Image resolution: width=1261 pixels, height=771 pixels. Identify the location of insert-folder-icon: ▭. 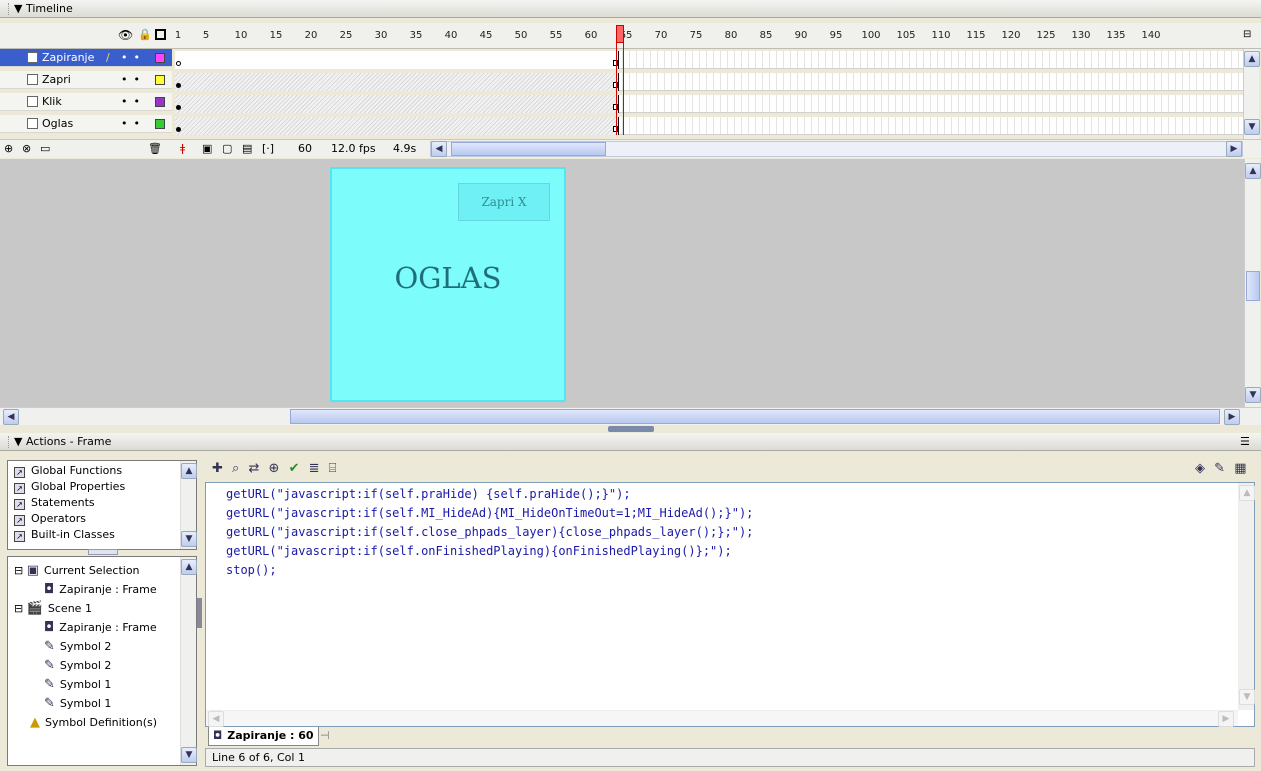
(45, 149).